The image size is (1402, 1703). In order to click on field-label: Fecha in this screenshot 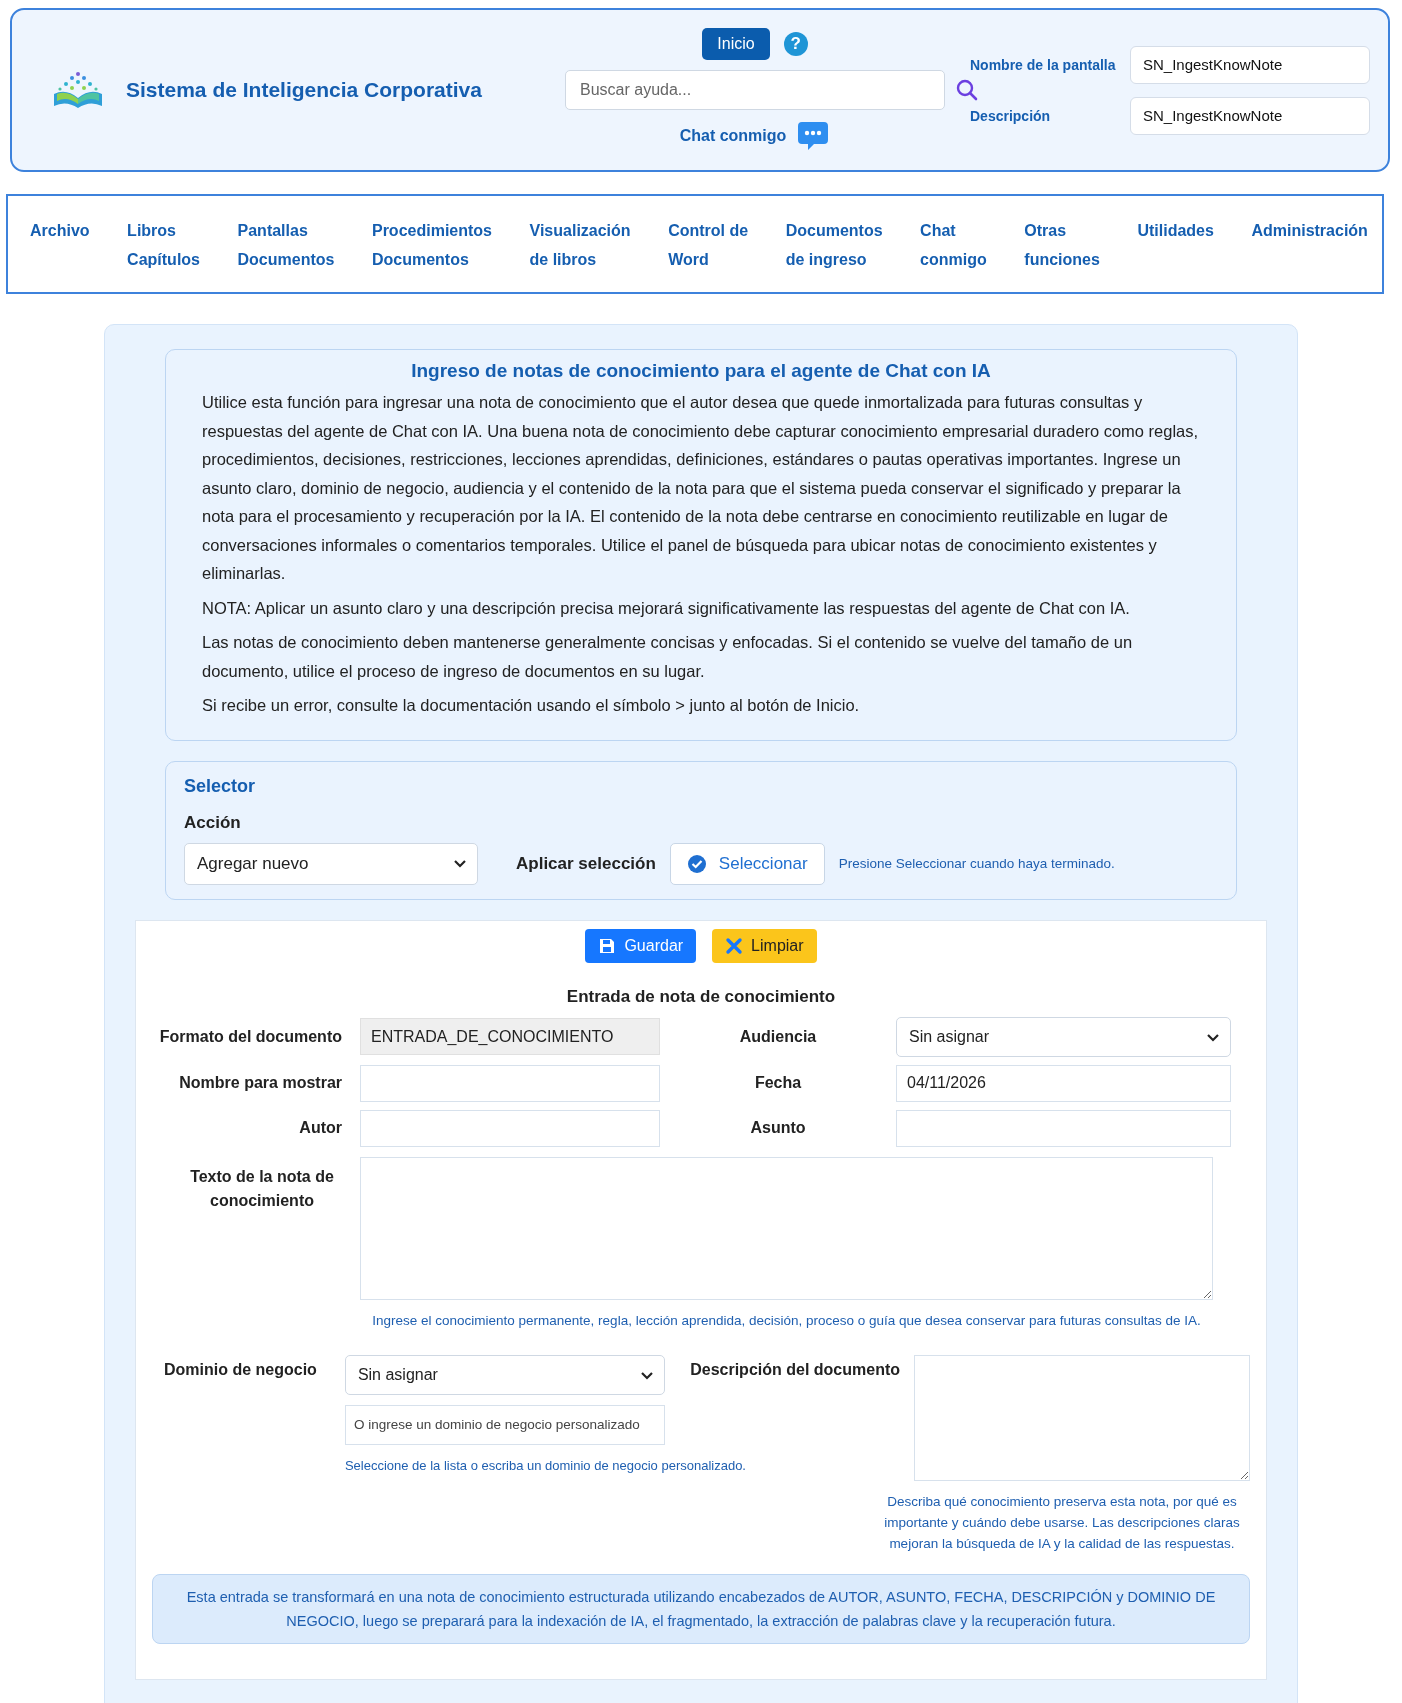, I will do `click(778, 1083)`.